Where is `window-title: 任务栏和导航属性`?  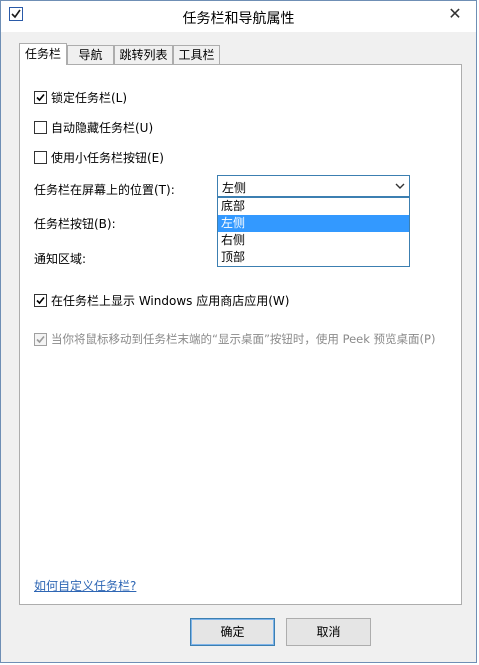 window-title: 任务栏和导航属性 is located at coordinates (238, 19).